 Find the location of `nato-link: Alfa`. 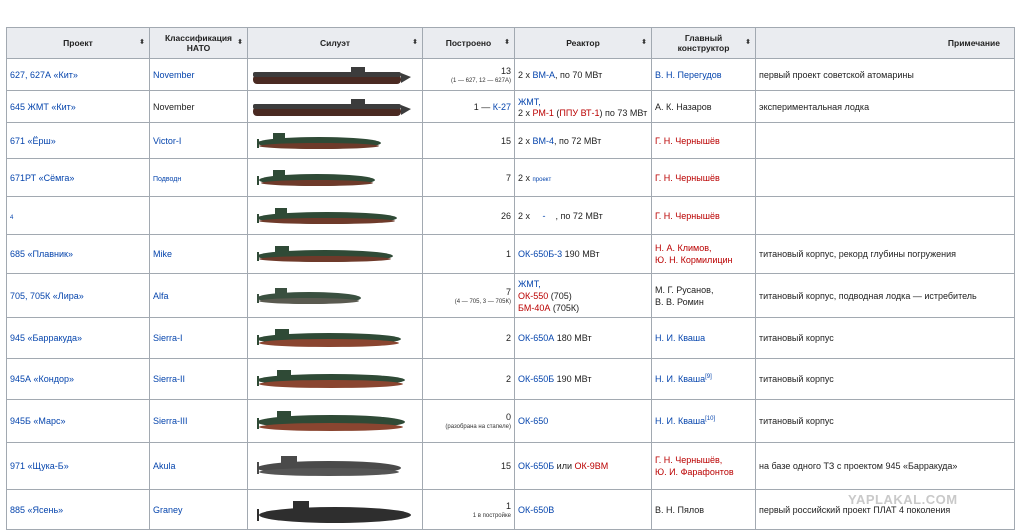

nato-link: Alfa is located at coordinates (198, 295).